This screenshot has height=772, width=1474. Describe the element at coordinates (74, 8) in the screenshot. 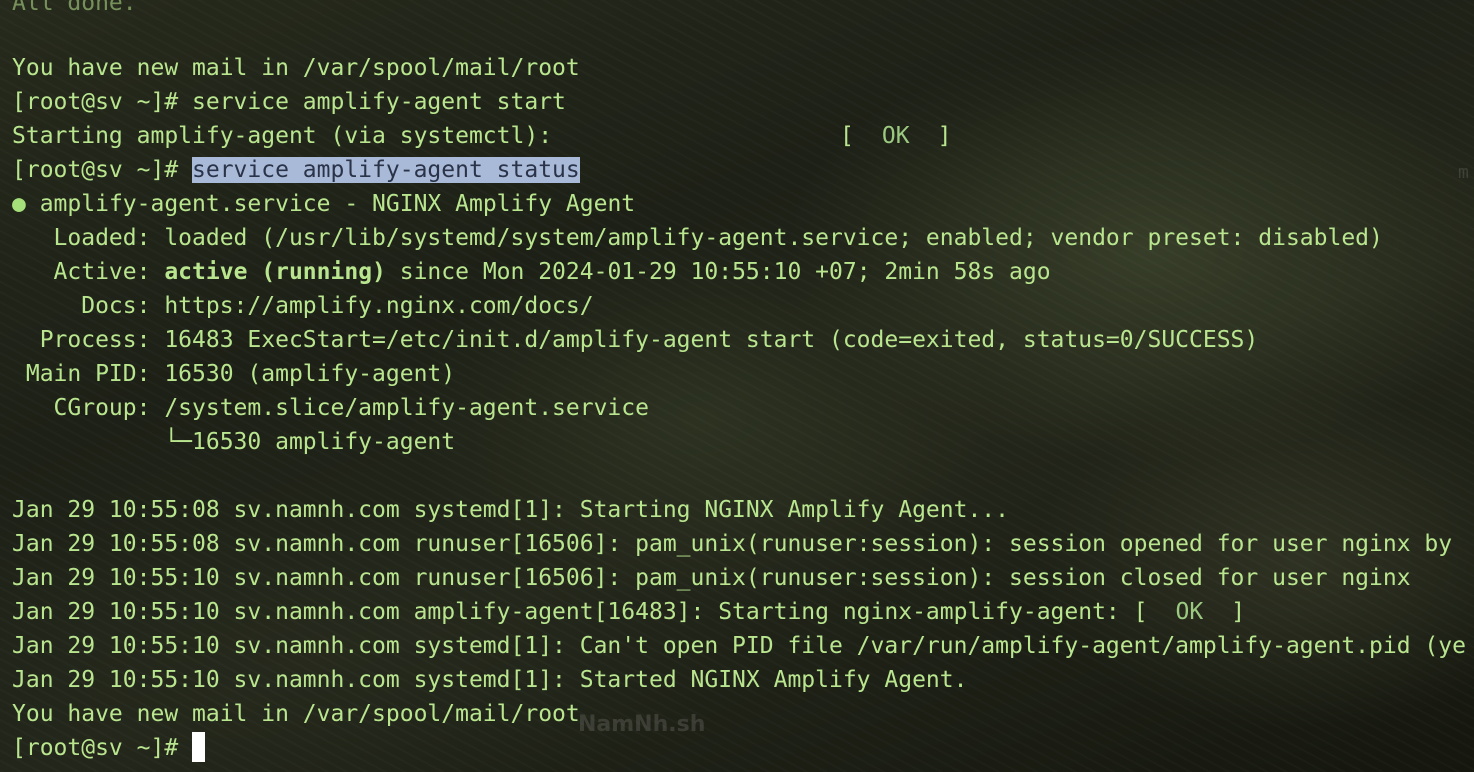

I see `output-line-all-done: All done.` at that location.